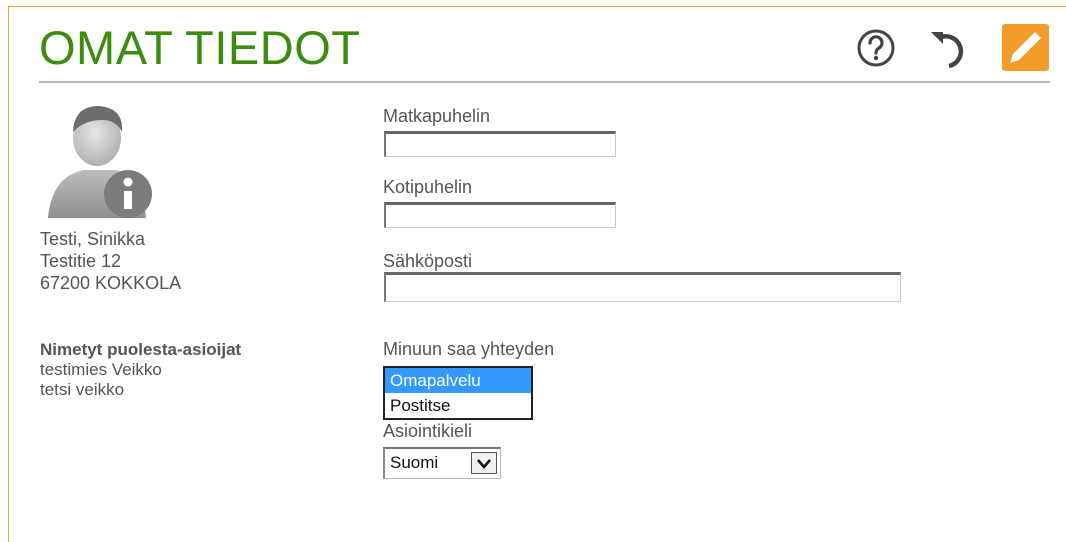  I want to click on language-label: Asiointikieli, so click(428, 431).